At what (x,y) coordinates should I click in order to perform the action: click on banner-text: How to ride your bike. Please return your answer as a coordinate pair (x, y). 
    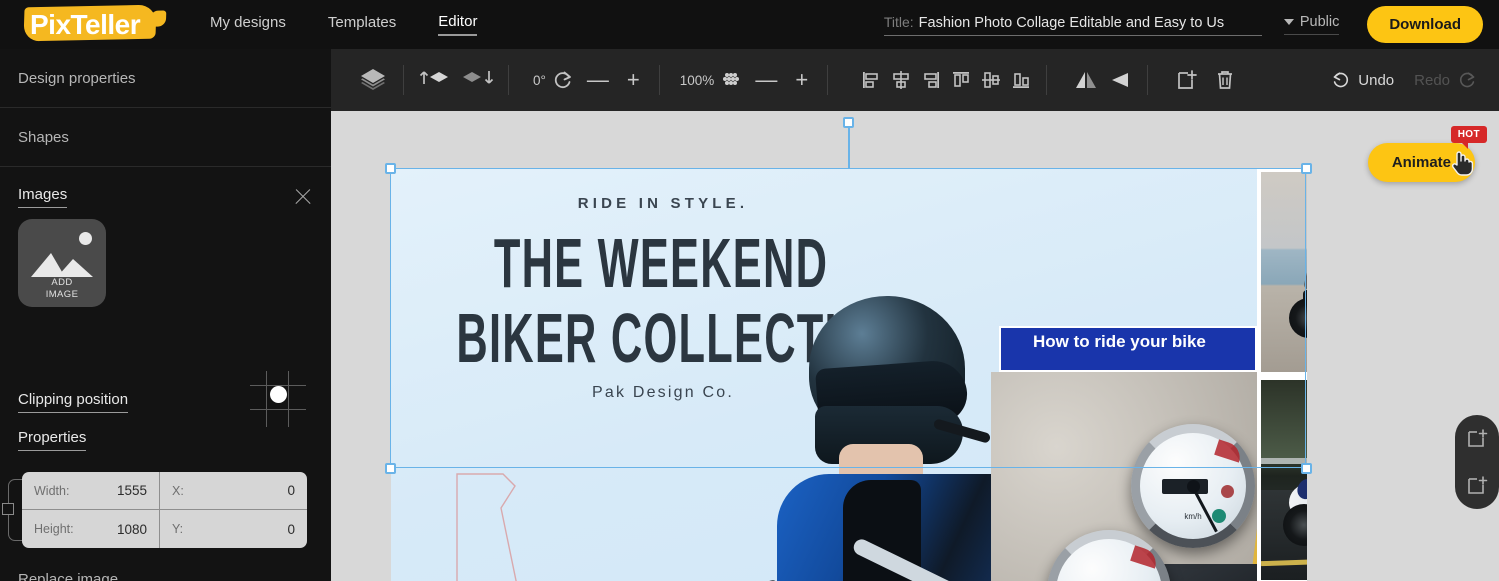
    Looking at the image, I should click on (1123, 341).